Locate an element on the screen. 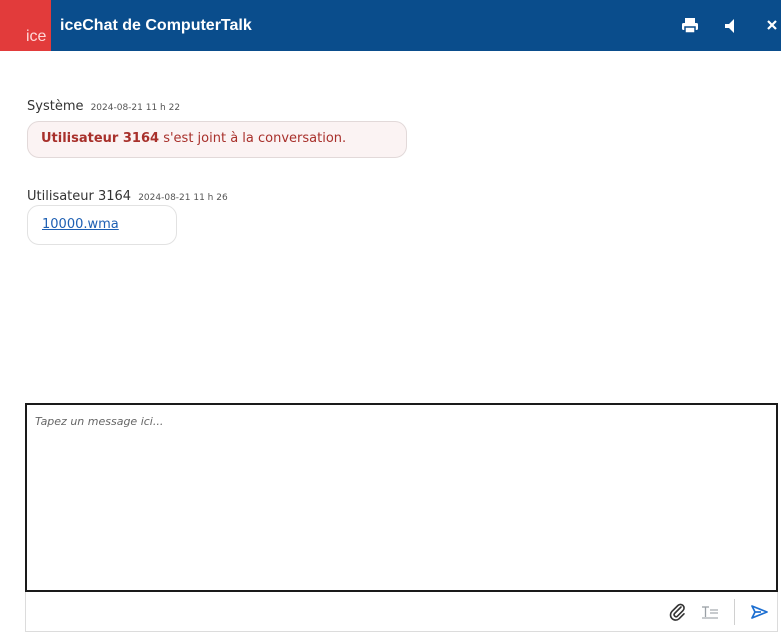  print-button is located at coordinates (690, 26).